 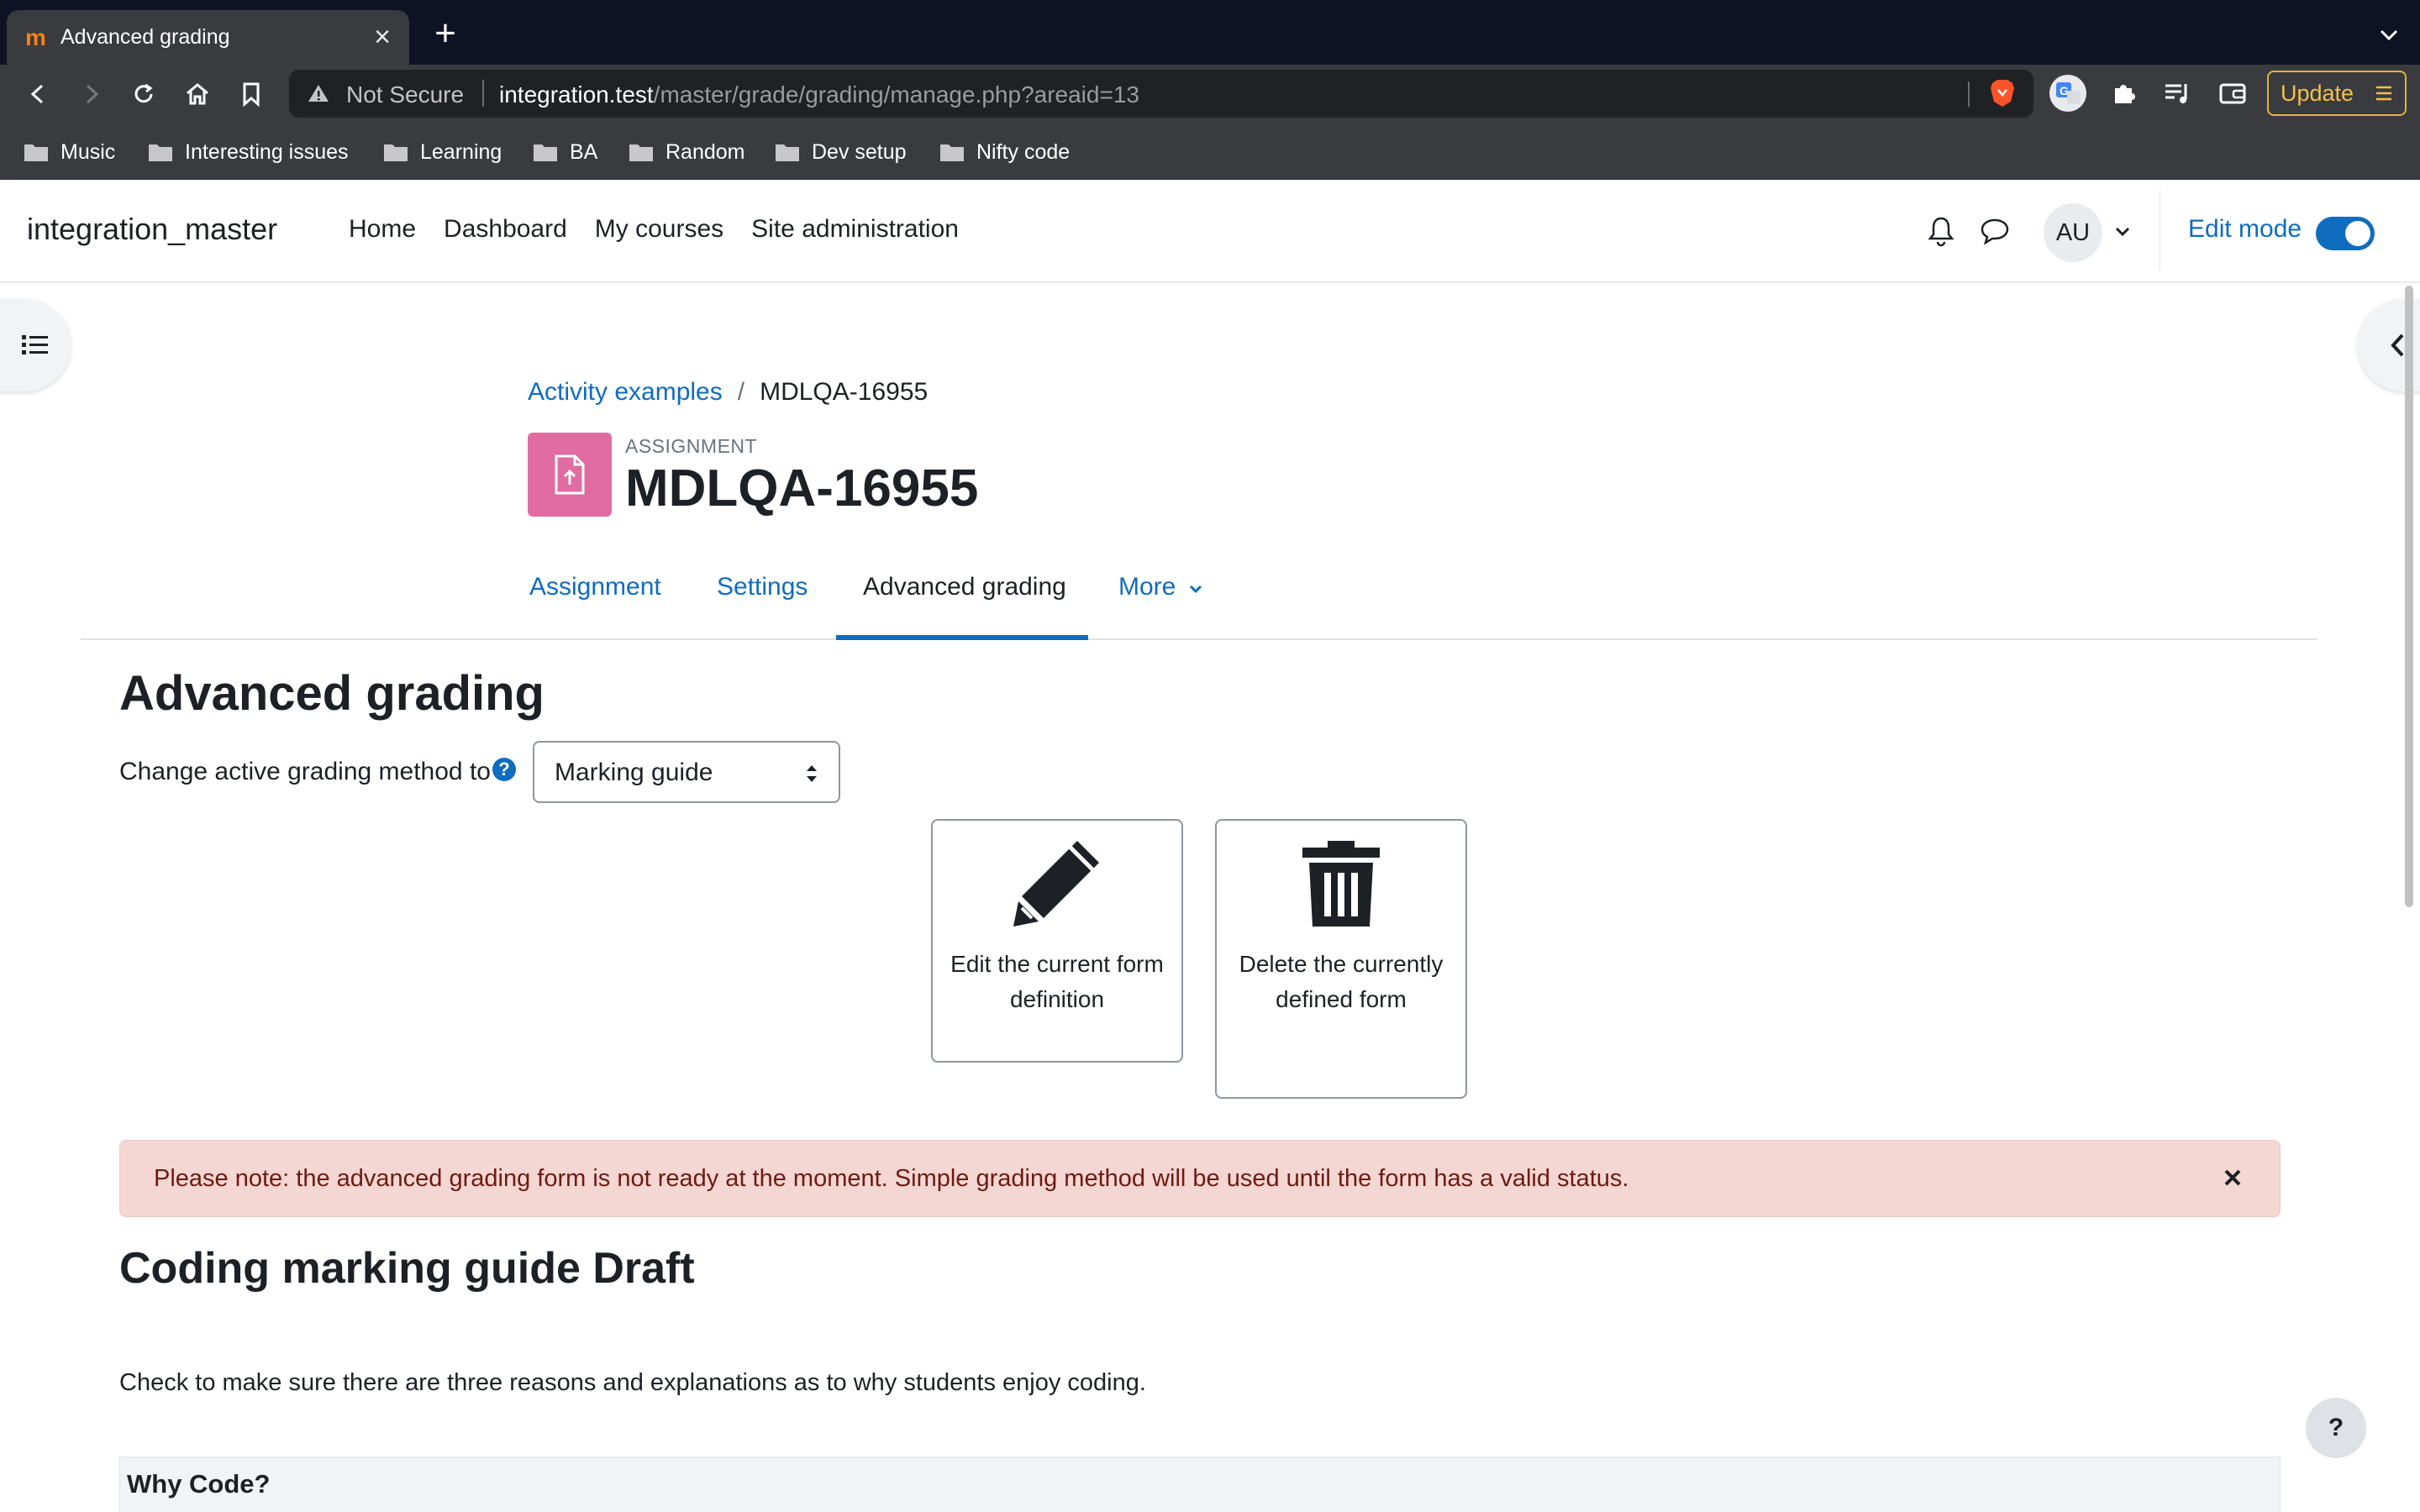 What do you see at coordinates (506, 229) in the screenshot?
I see `nav-dashboard: Dashboard` at bounding box center [506, 229].